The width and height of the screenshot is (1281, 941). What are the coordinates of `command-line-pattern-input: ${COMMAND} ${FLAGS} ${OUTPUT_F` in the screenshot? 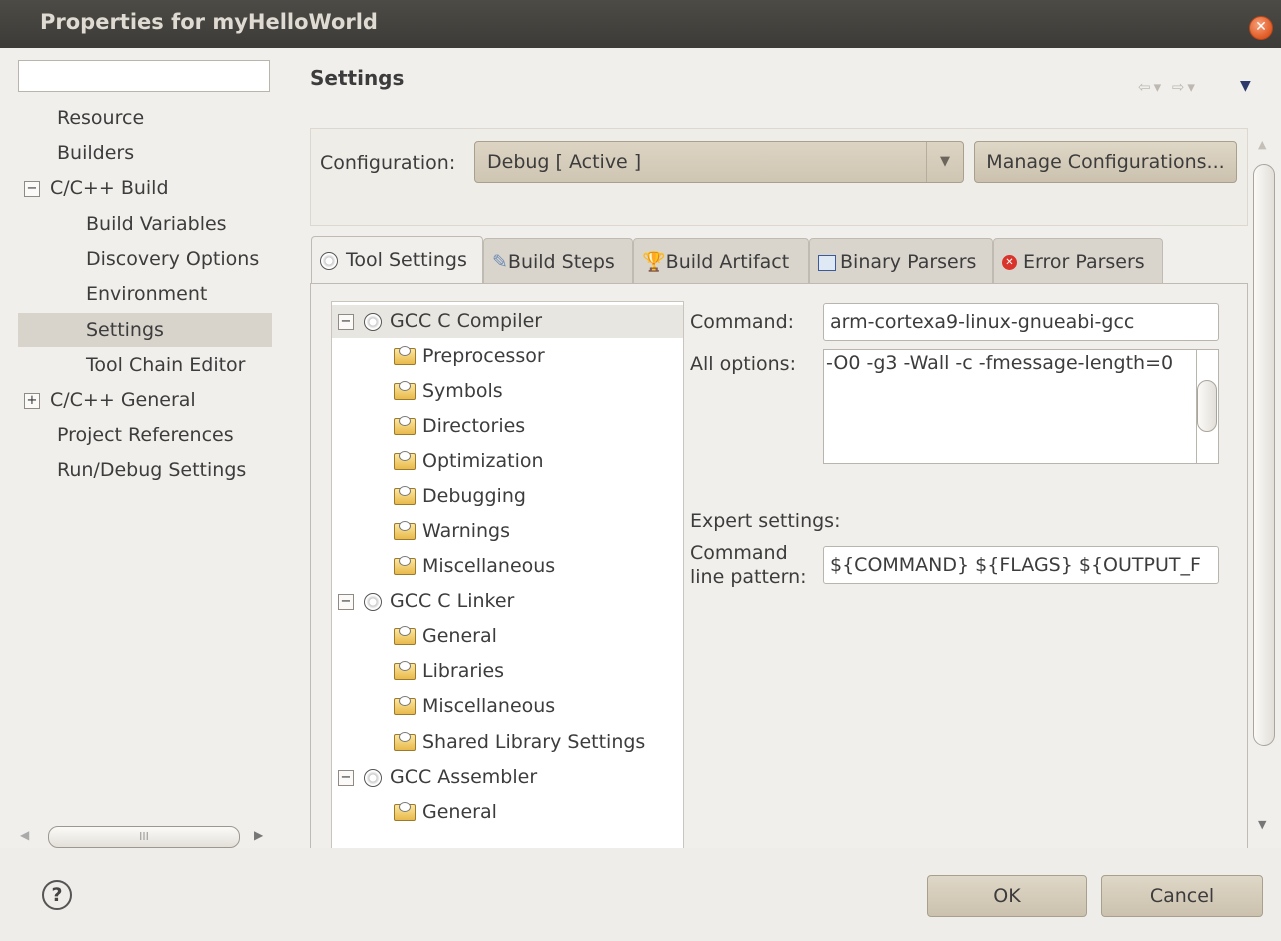 It's located at (1021, 565).